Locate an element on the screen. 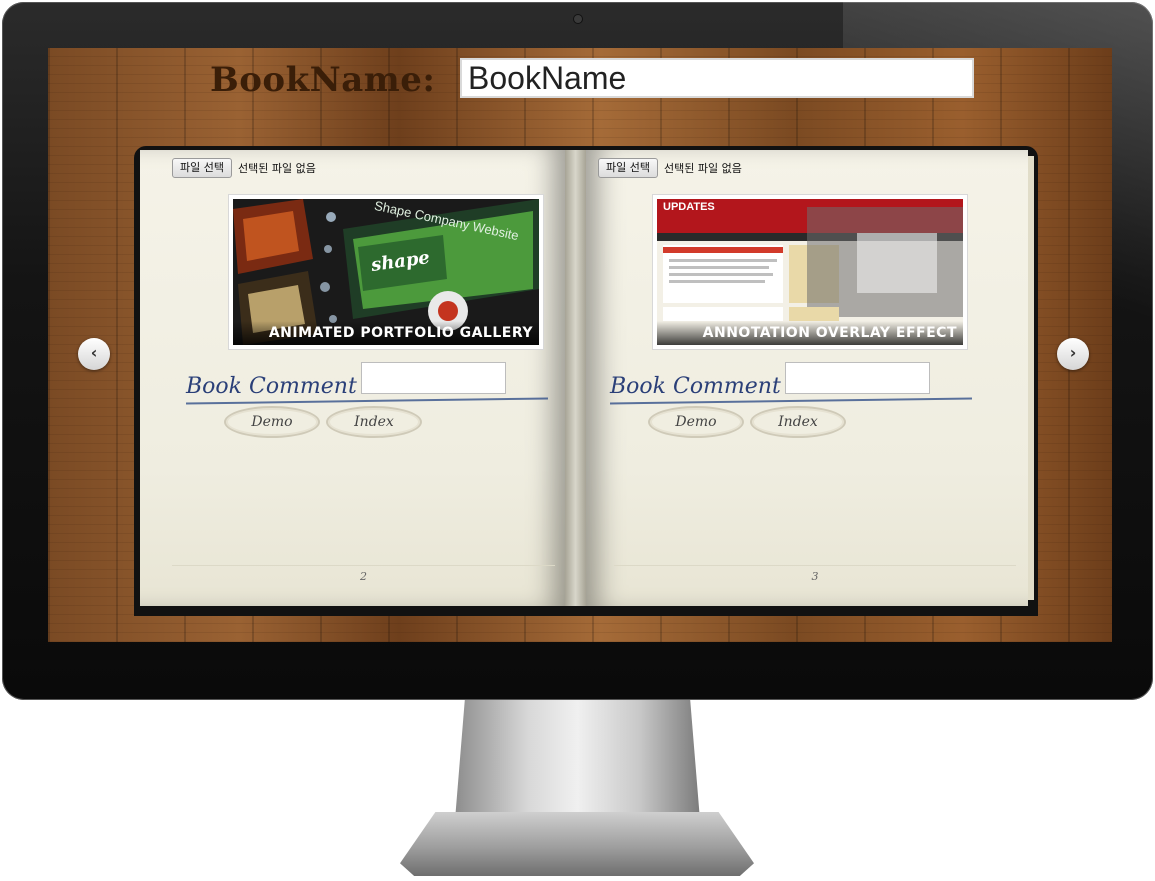 The height and width of the screenshot is (881, 1155). chevron-left-icon: ‹ is located at coordinates (94, 352).